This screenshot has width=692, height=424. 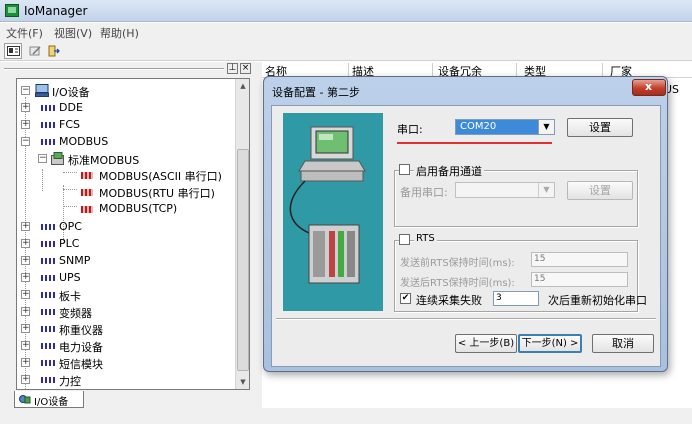 What do you see at coordinates (24, 33) in the screenshot?
I see `menu-file: 文件(F)` at bounding box center [24, 33].